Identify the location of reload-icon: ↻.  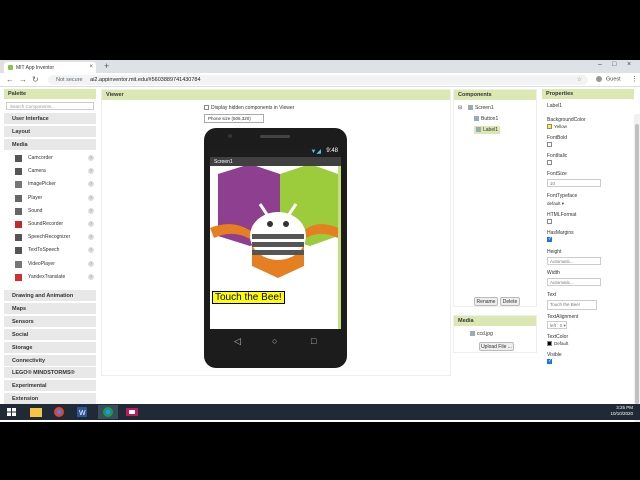
(35, 79).